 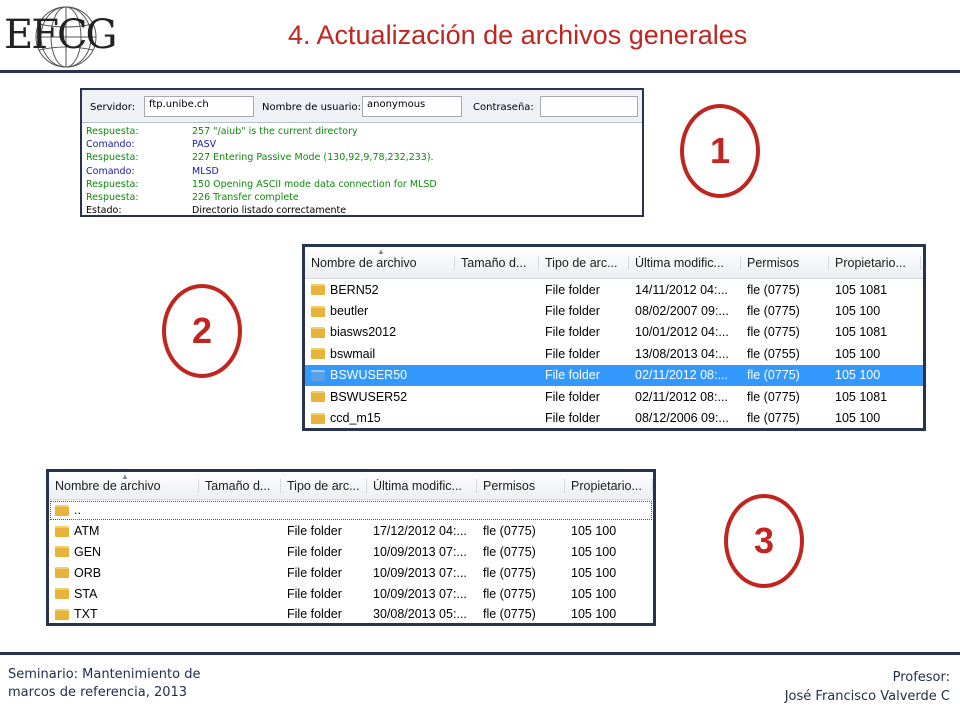 What do you see at coordinates (88, 551) in the screenshot?
I see `file-name: GEN` at bounding box center [88, 551].